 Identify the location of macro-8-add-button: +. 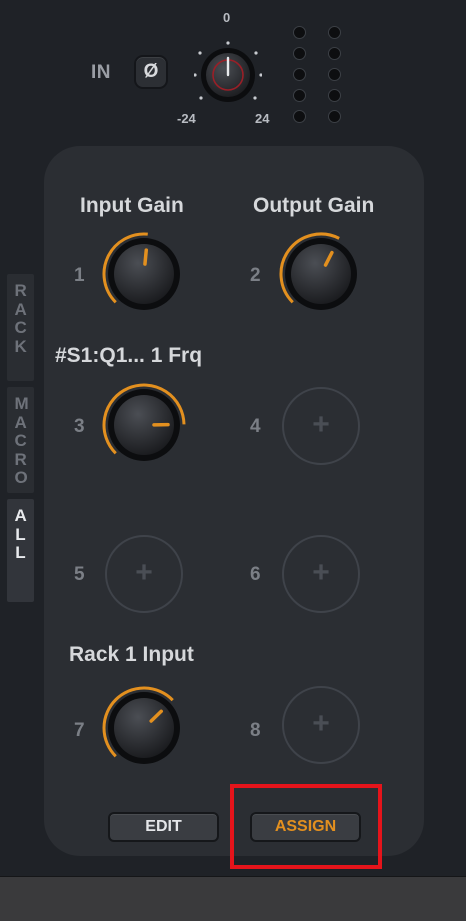
(321, 725).